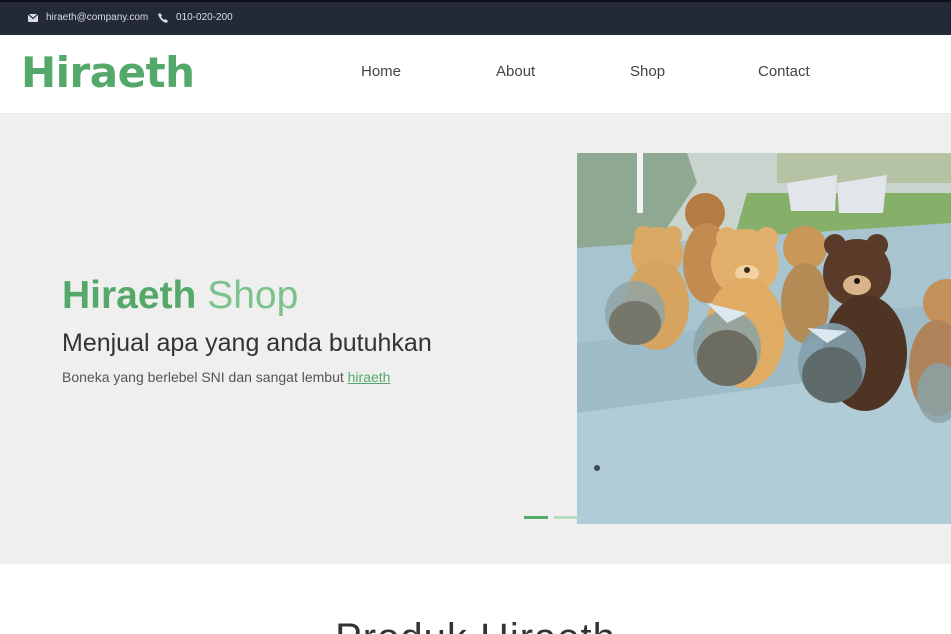  I want to click on top-contact-bar: hiraeth@company.com 010-020-200, so click(475, 17).